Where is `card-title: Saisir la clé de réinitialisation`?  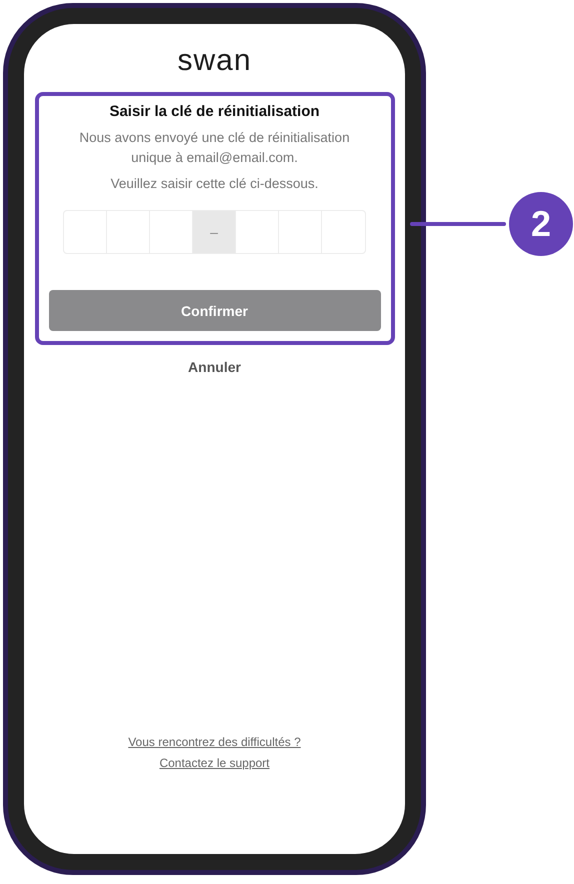
card-title: Saisir la clé de réinitialisation is located at coordinates (214, 112).